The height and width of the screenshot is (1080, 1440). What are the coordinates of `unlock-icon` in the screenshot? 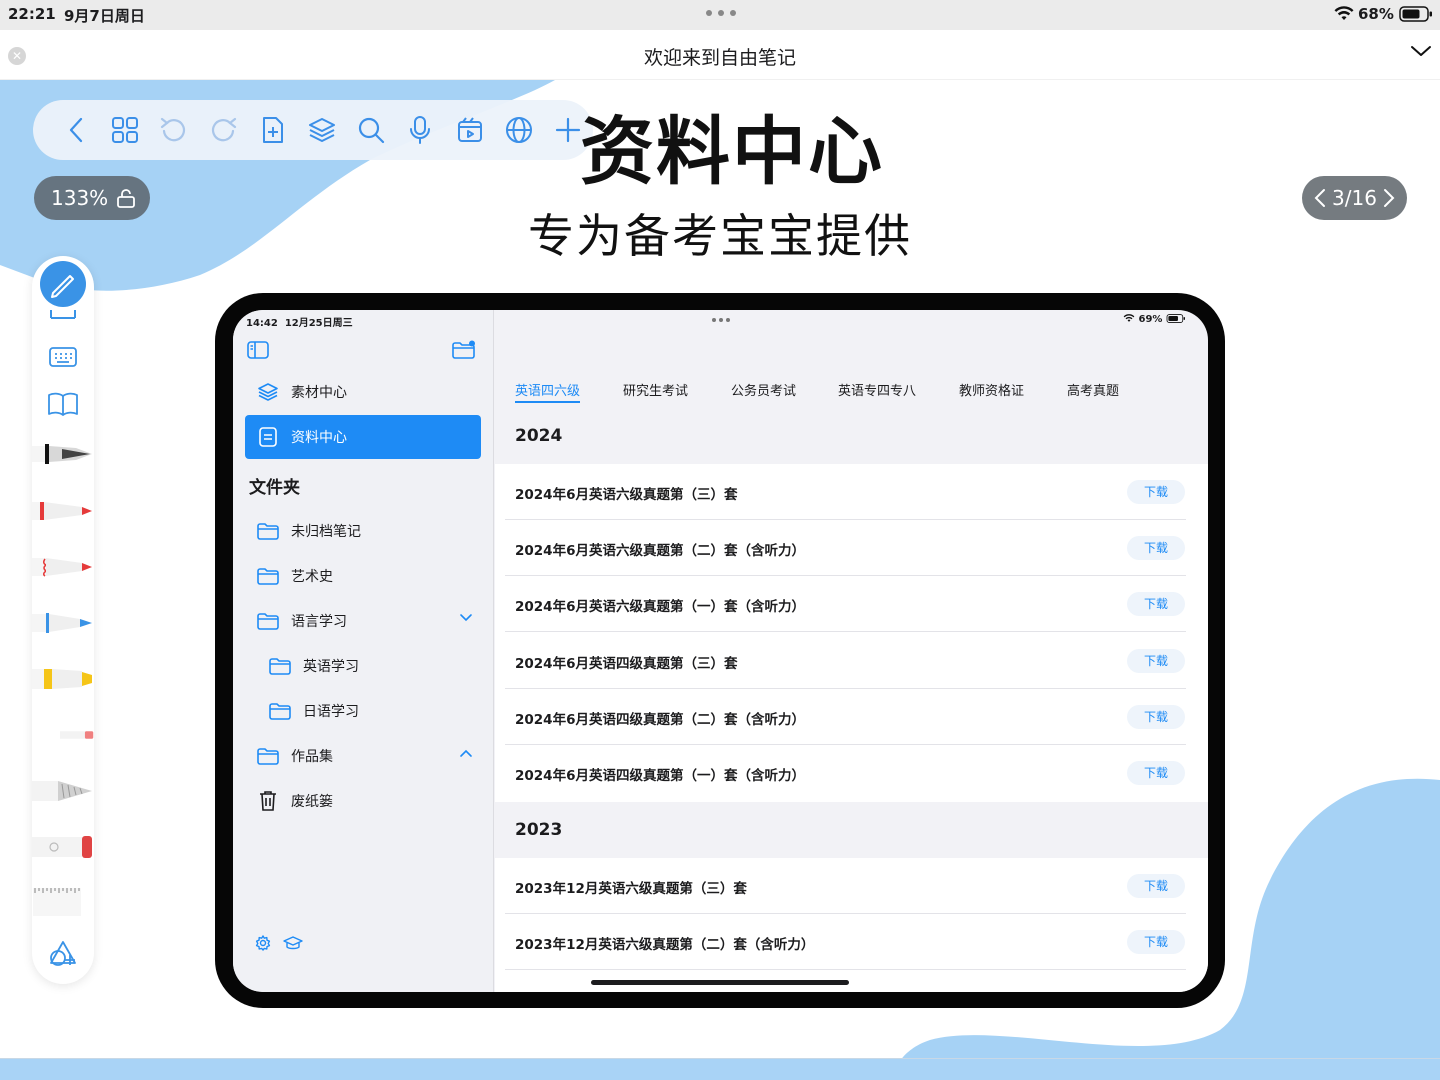 It's located at (126, 198).